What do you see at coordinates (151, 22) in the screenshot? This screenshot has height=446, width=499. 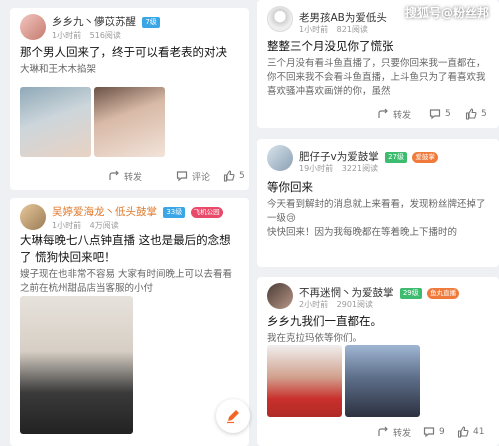 I see `level-badge: 7级` at bounding box center [151, 22].